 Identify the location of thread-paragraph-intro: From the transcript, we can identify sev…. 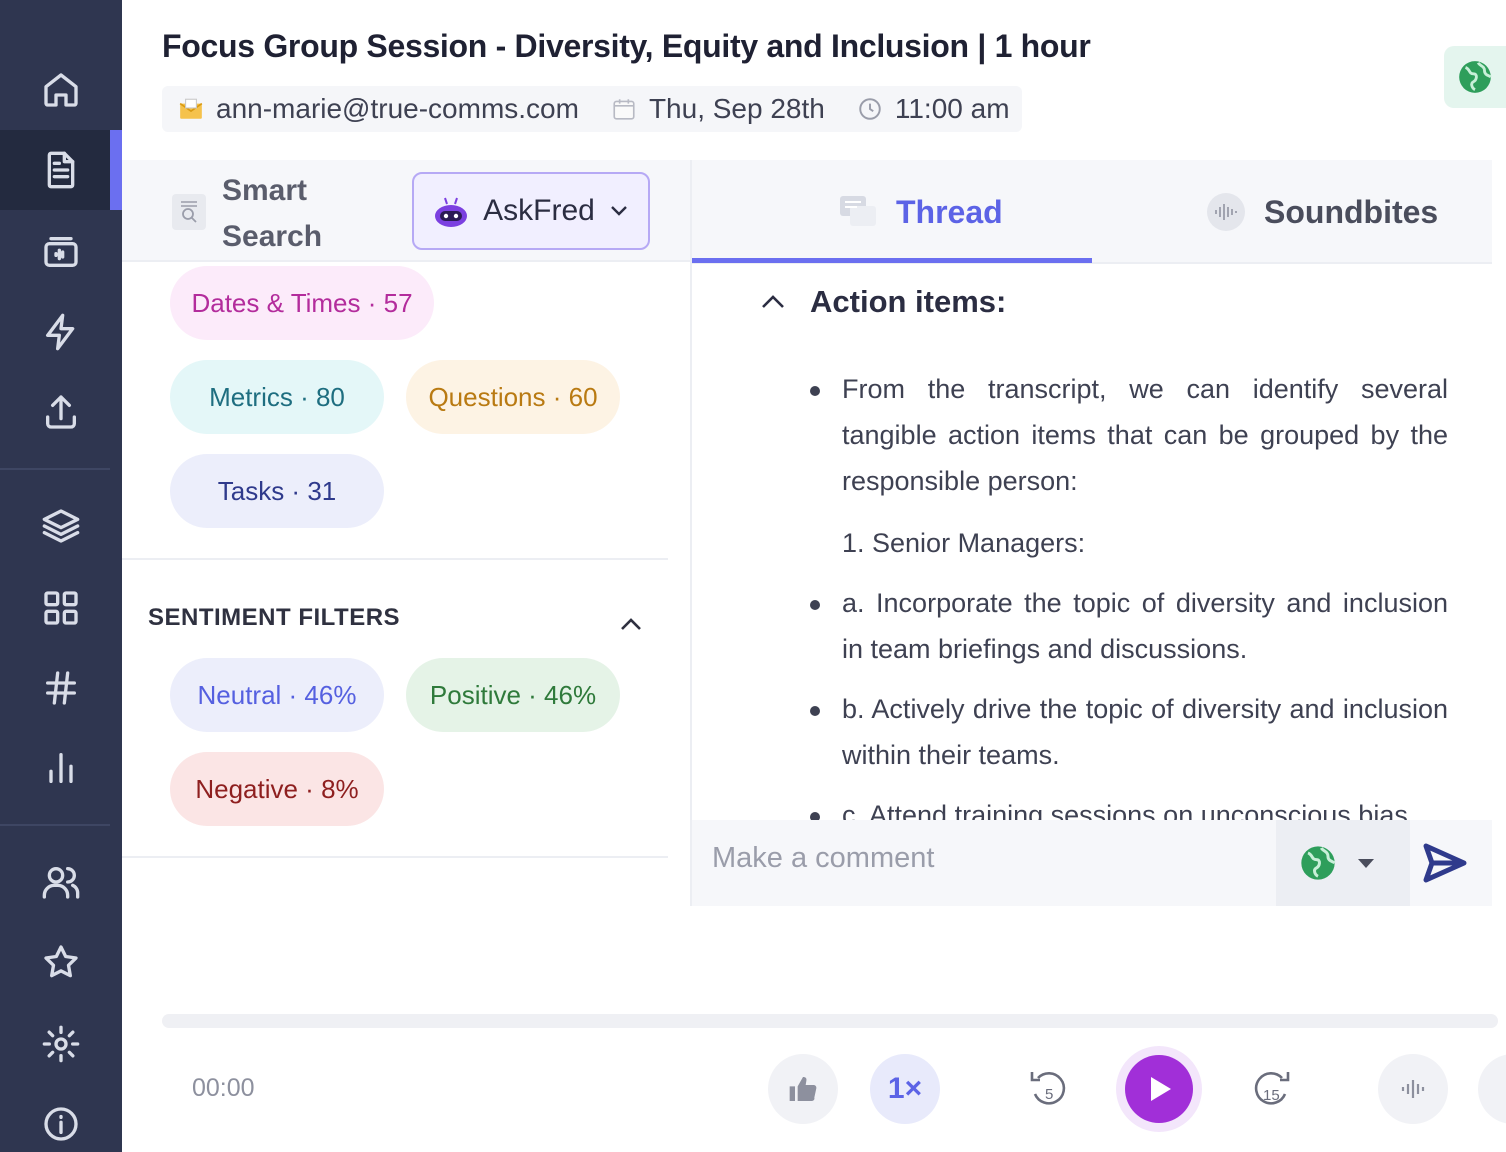
(1145, 435).